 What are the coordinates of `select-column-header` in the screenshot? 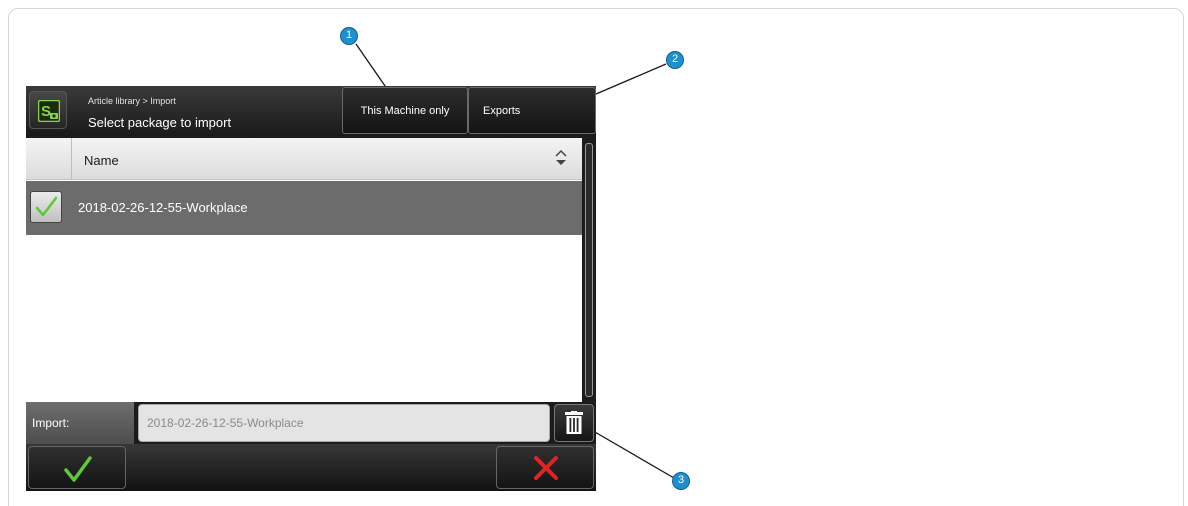 It's located at (49, 159).